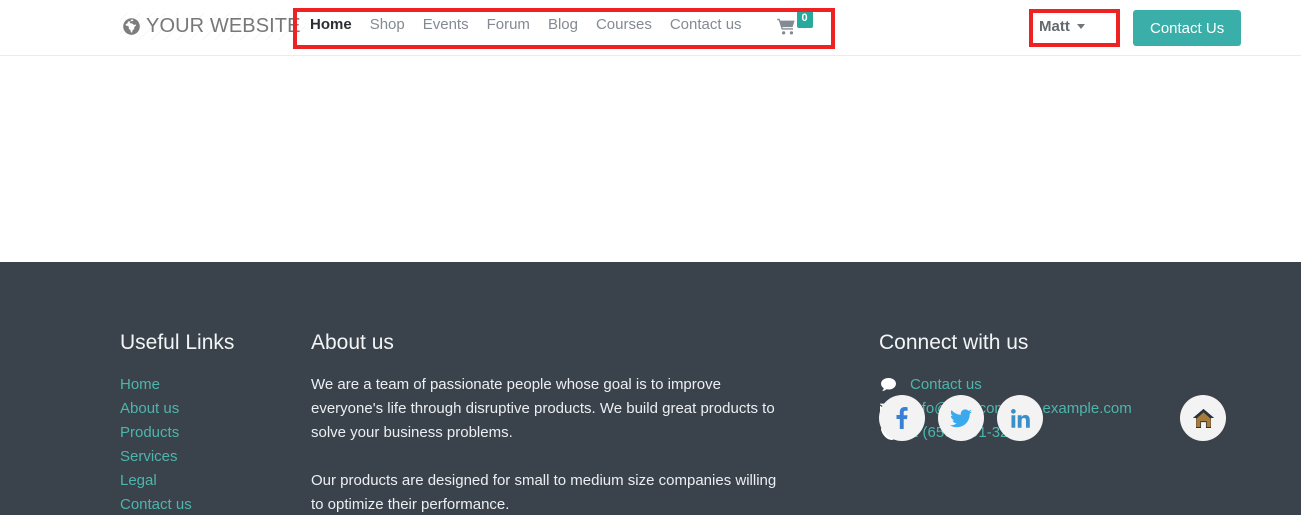 Image resolution: width=1301 pixels, height=515 pixels. I want to click on connect-link-contact-us: Contact us, so click(946, 385).